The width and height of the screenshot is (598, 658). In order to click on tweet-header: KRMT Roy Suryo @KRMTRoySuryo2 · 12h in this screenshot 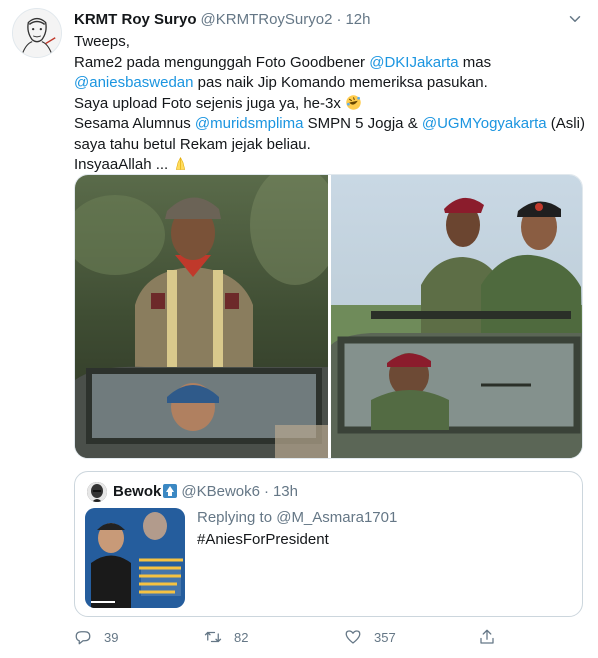, I will do `click(324, 20)`.